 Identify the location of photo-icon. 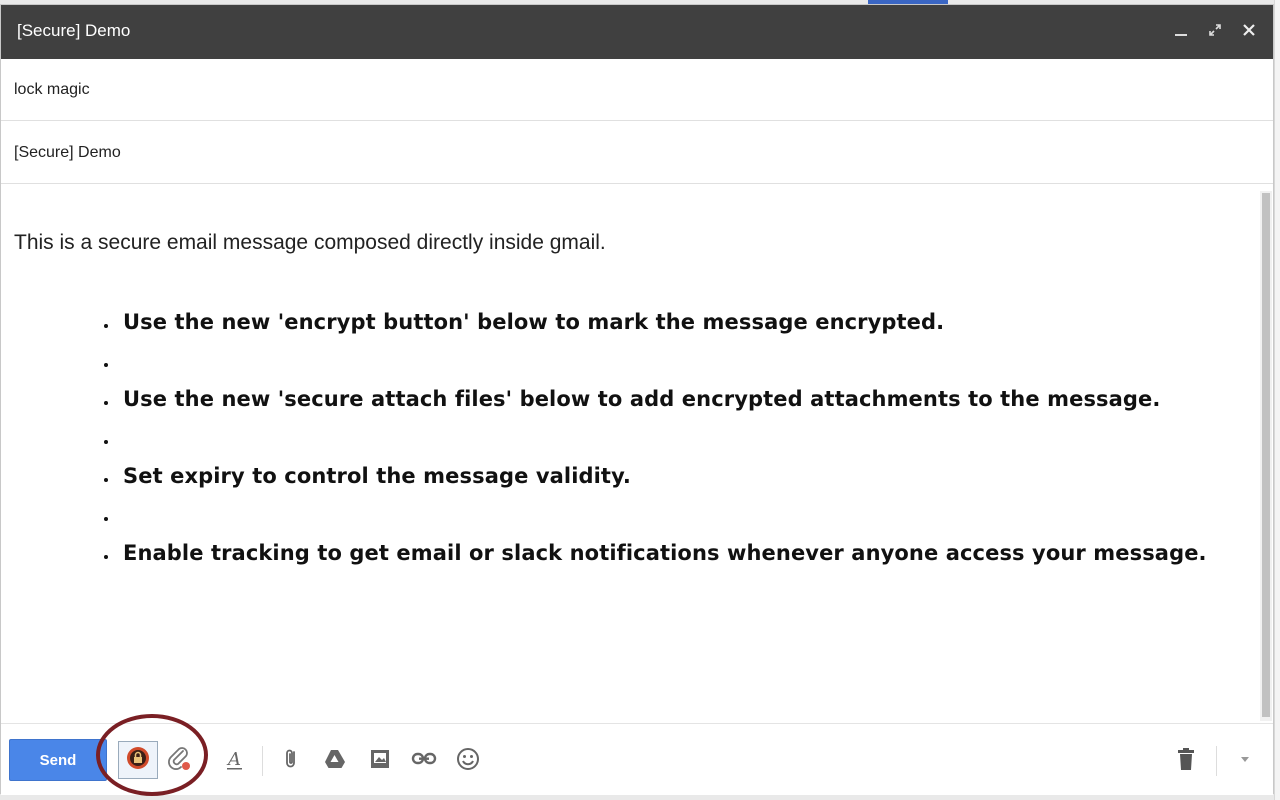
(380, 759).